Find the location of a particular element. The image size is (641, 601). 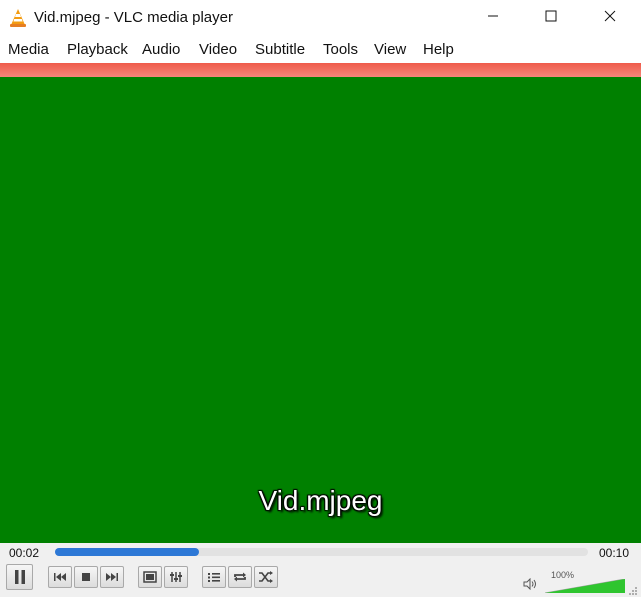

menu-video: Video is located at coordinates (218, 49).